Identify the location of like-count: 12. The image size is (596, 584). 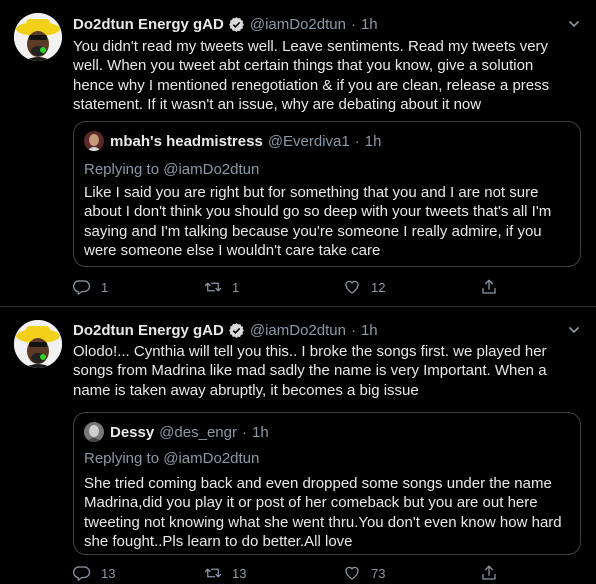
(378, 287).